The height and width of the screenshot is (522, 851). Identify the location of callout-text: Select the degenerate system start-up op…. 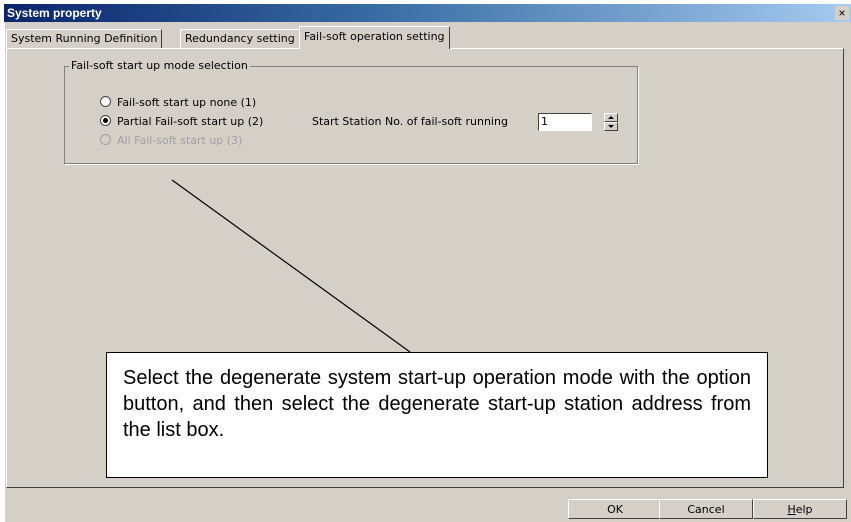
(437, 404).